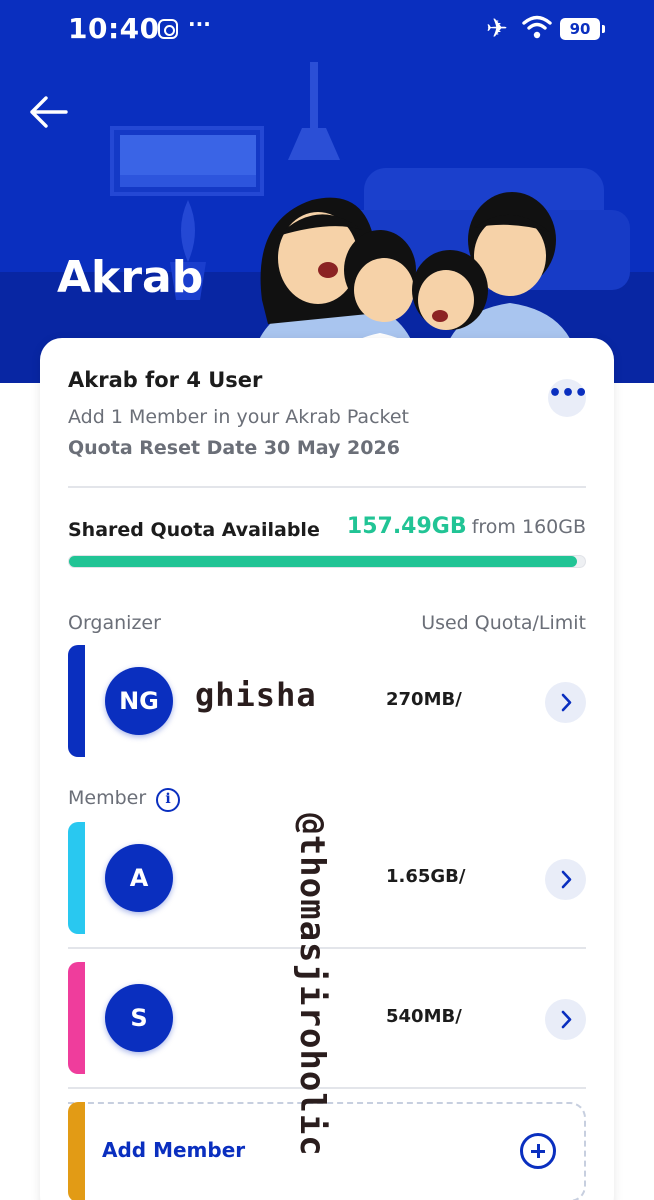 This screenshot has height=1200, width=654. What do you see at coordinates (537, 27) in the screenshot?
I see `wifi-icon` at bounding box center [537, 27].